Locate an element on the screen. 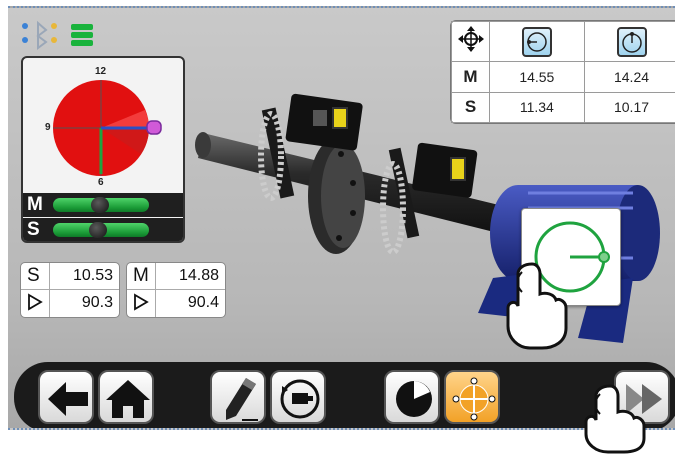 This screenshot has width=675, height=455. level-s: S is located at coordinates (103, 229).